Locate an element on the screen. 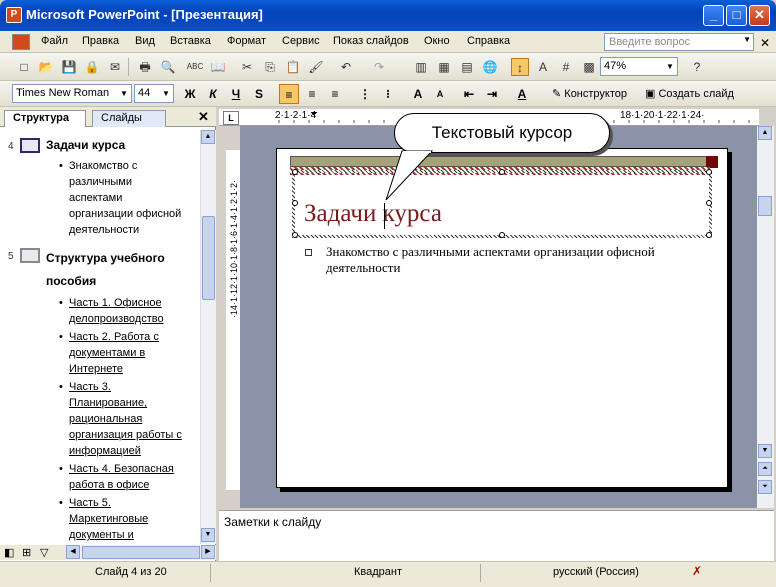 This screenshot has width=776, height=587. decrease-indent-icon: ⇤ is located at coordinates (469, 94).